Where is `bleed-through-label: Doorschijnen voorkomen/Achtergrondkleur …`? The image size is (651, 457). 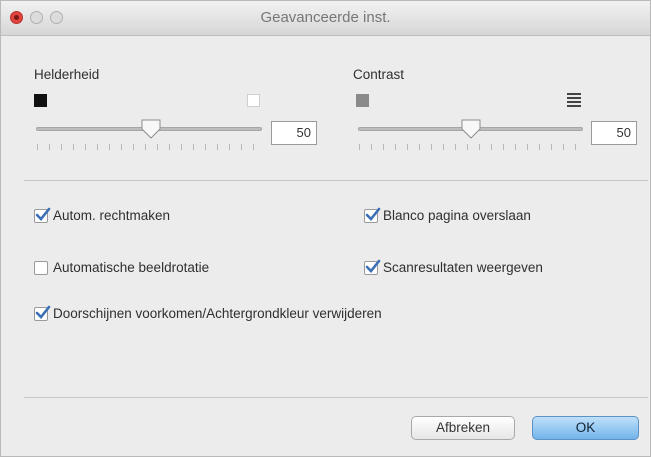 bleed-through-label: Doorschijnen voorkomen/Achtergrondkleur … is located at coordinates (217, 313).